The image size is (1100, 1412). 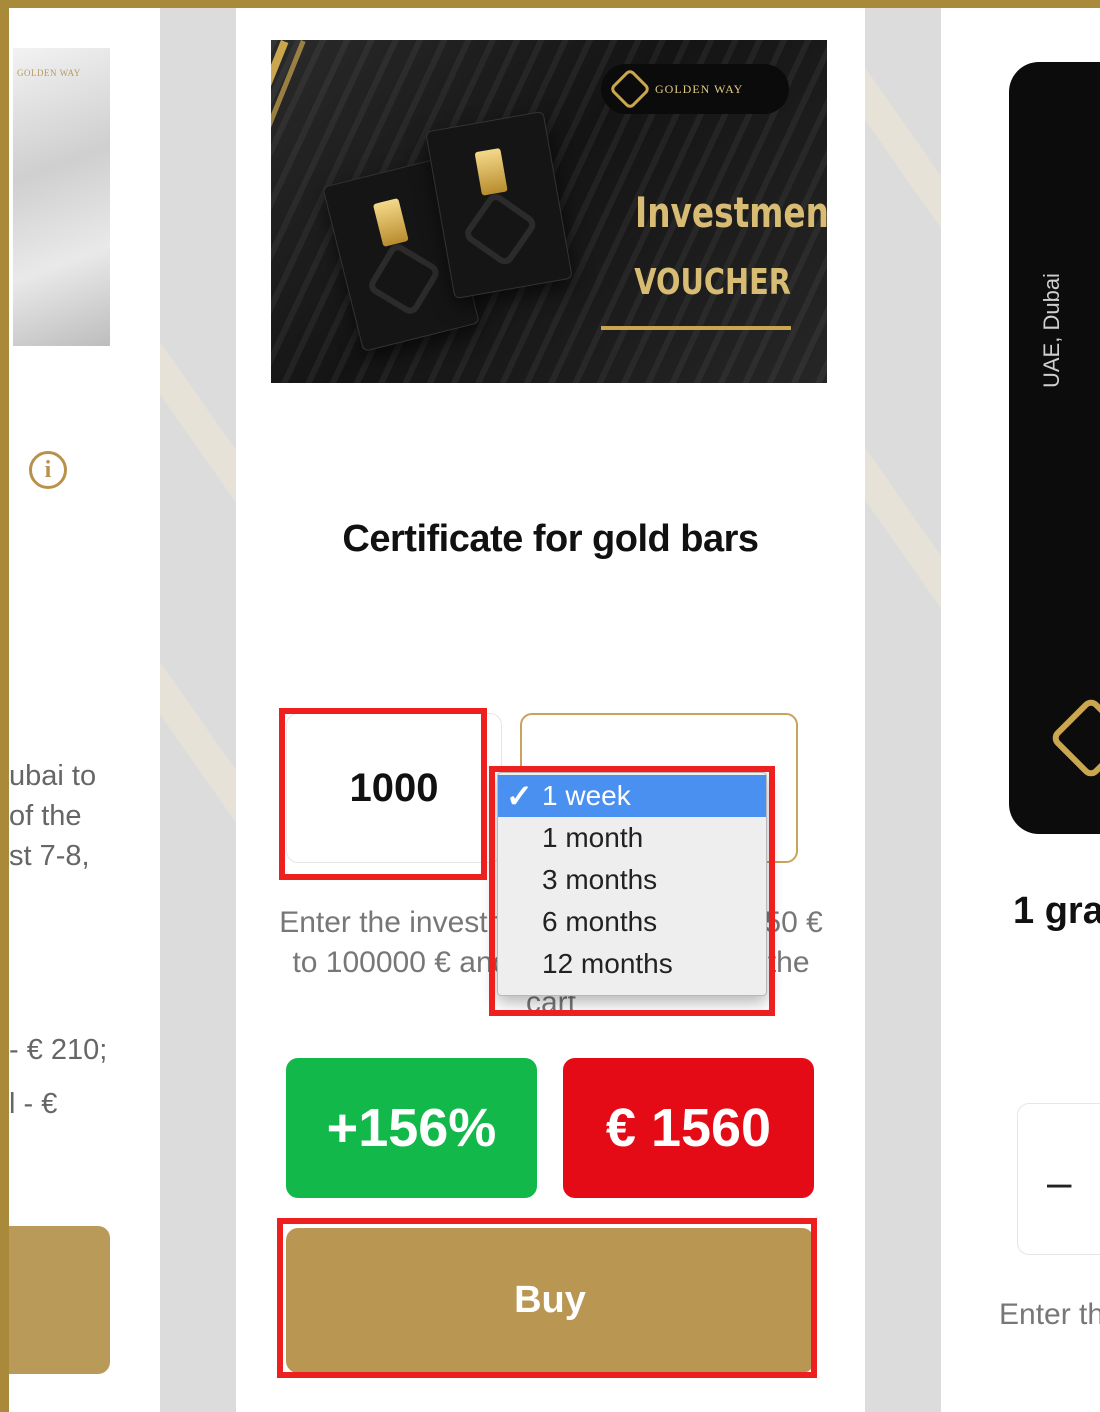 What do you see at coordinates (519, 796) in the screenshot?
I see `checkmark-icon: ✓` at bounding box center [519, 796].